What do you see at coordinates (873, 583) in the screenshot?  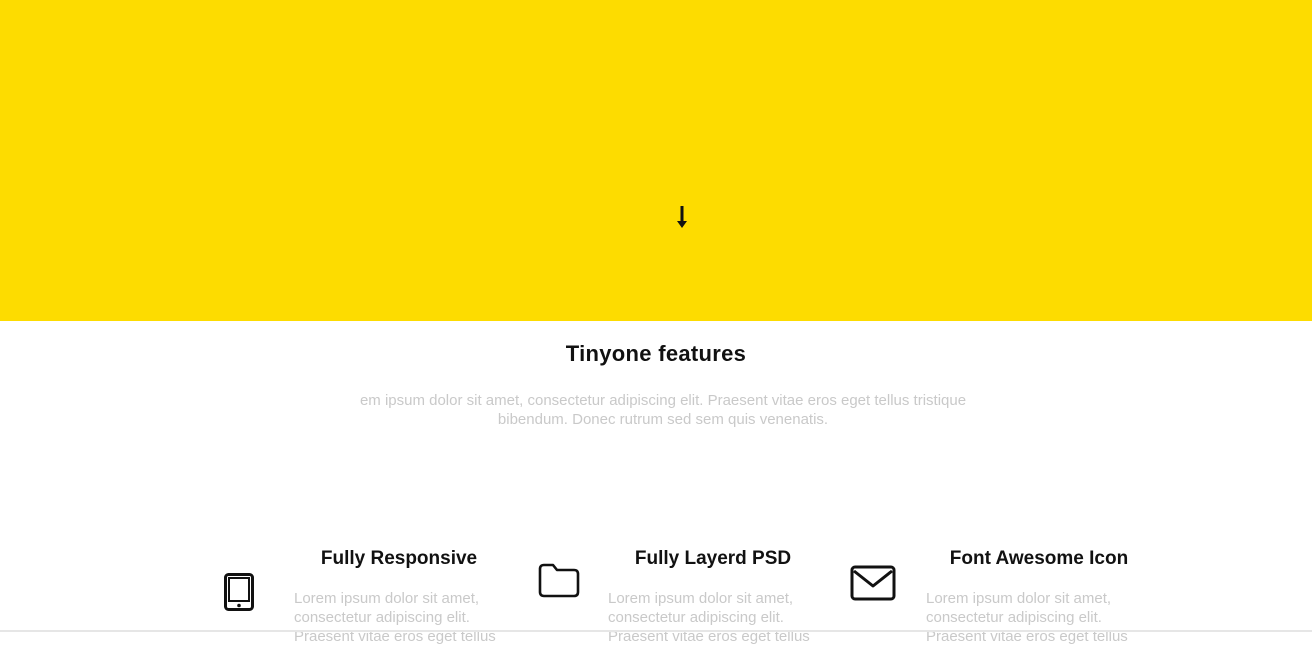 I see `envelope-icon` at bounding box center [873, 583].